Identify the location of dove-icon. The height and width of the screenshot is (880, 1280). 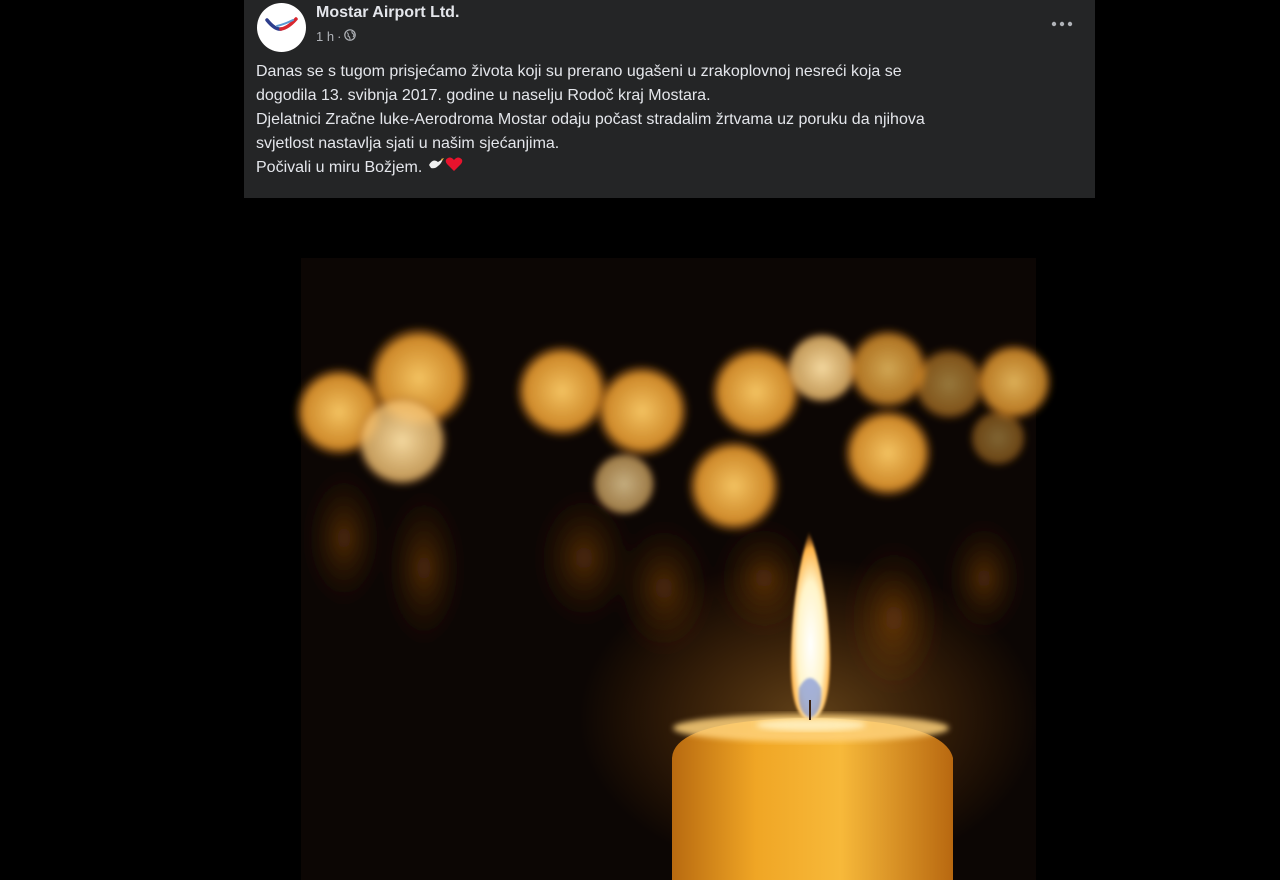
(436, 168).